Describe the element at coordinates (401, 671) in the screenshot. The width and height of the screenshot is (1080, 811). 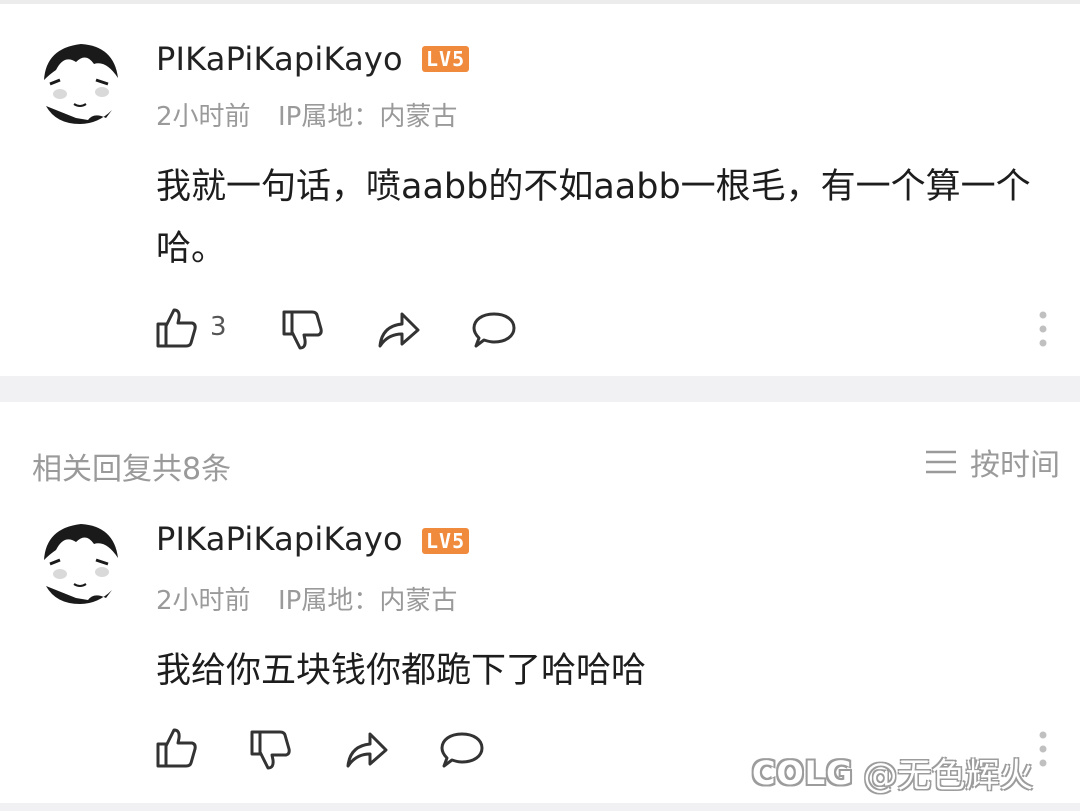
I see `reply-text: 我给你五块钱你都跪下了哈哈哈` at that location.